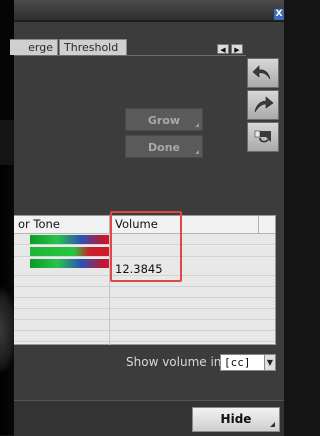  What do you see at coordinates (197, 125) in the screenshot?
I see `grow-corner-icon` at bounding box center [197, 125].